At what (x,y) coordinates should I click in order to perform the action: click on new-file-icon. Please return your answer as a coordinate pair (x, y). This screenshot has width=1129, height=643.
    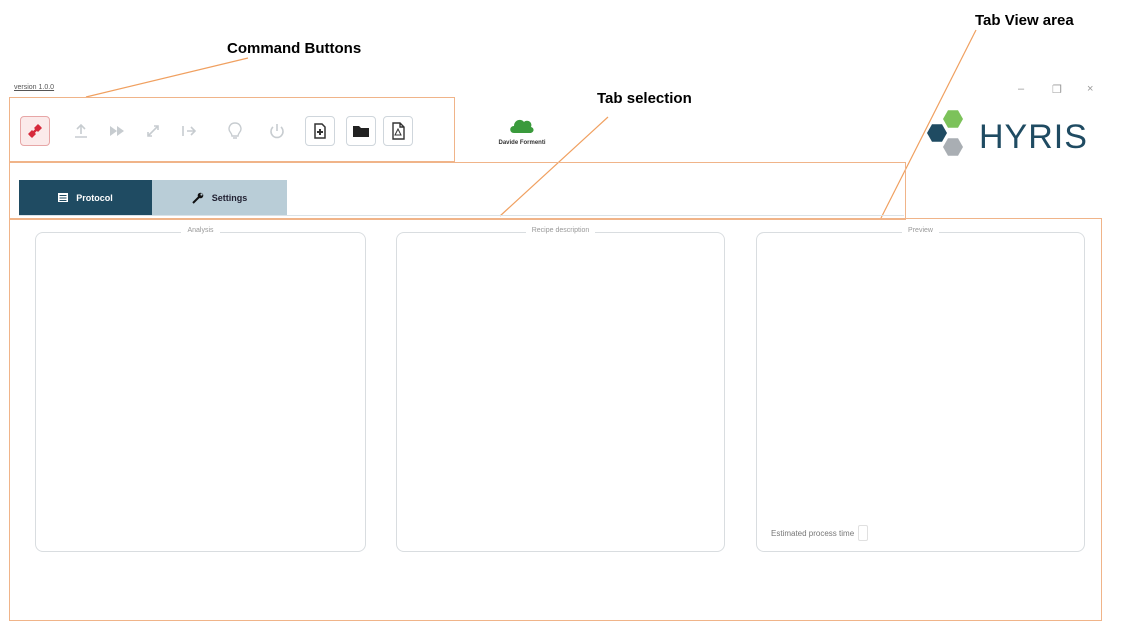
    Looking at the image, I should click on (320, 131).